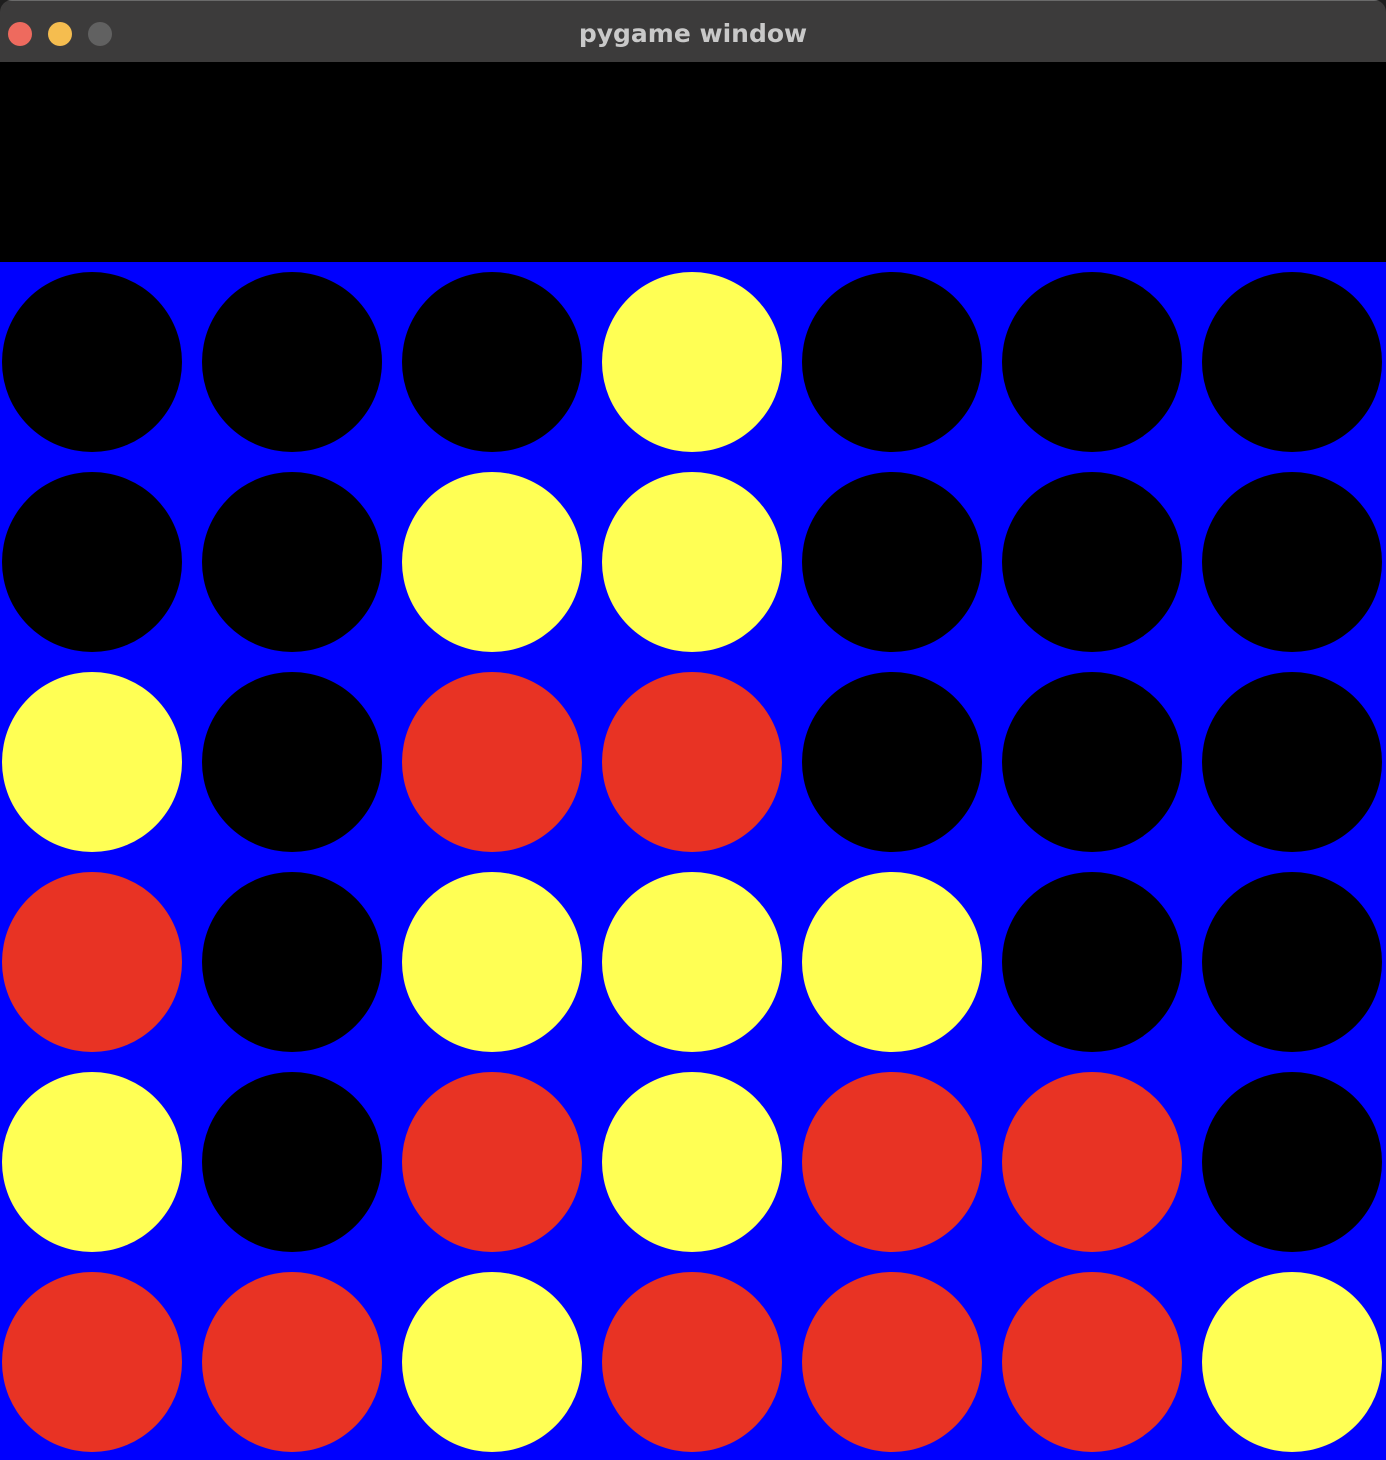  I want to click on title-bar: pygame window, so click(693, 31).